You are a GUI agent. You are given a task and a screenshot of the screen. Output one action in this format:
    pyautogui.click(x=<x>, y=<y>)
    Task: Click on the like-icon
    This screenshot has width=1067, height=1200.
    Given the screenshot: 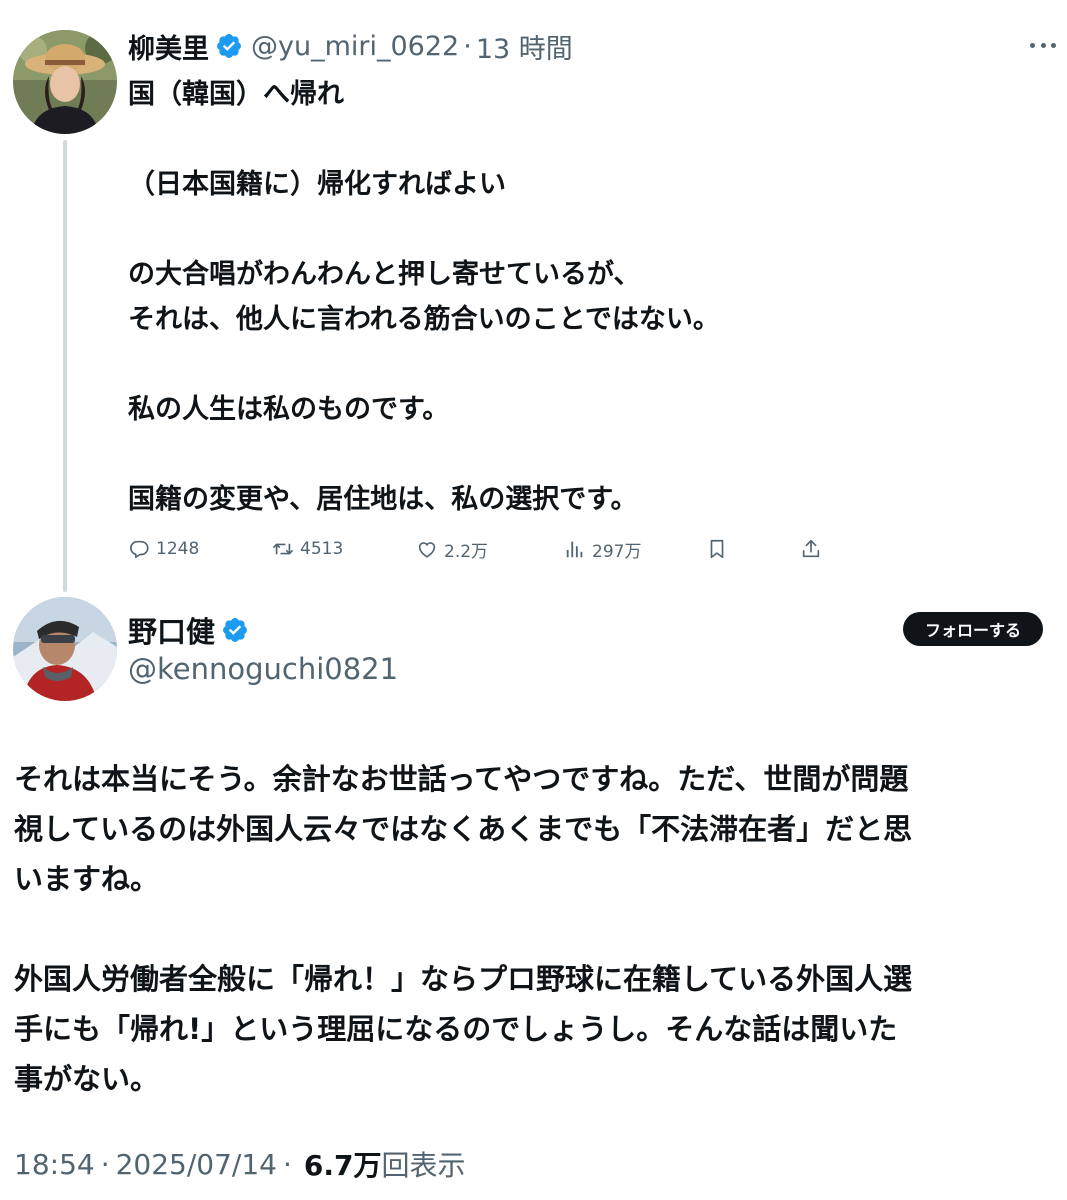 What is the action you would take?
    pyautogui.click(x=427, y=550)
    